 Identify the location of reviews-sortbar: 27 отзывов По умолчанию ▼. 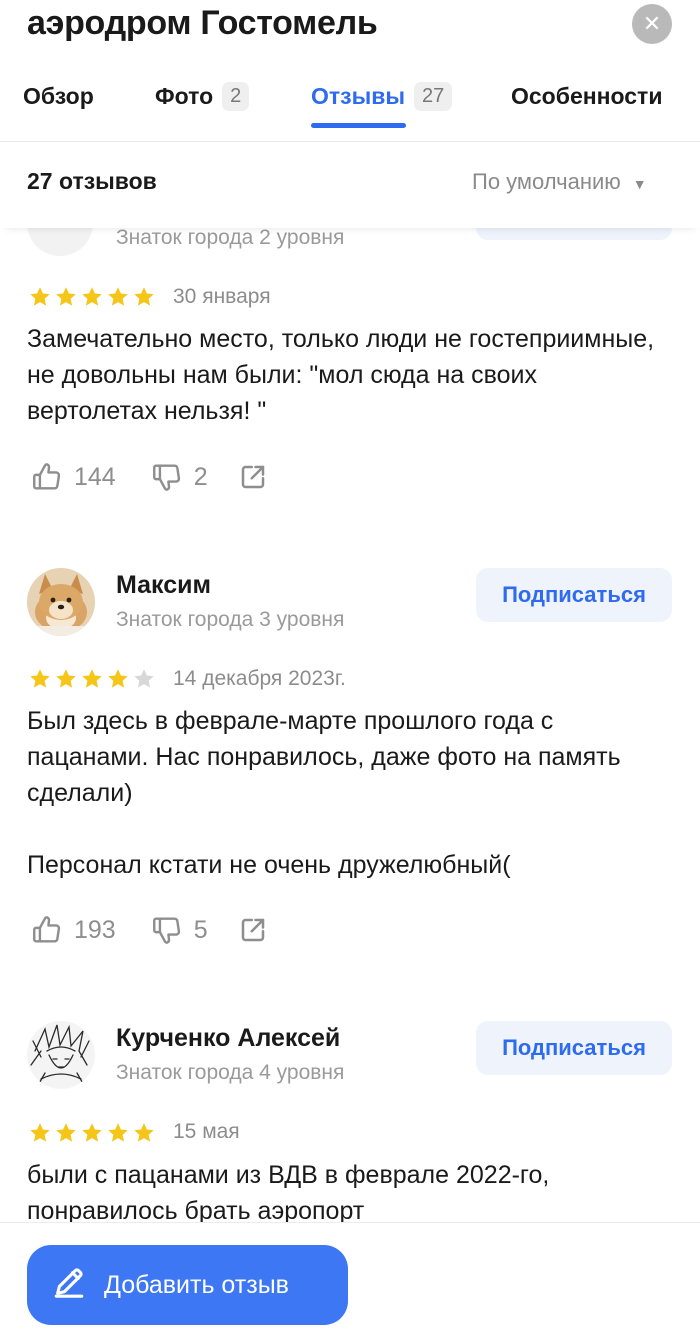
(350, 185).